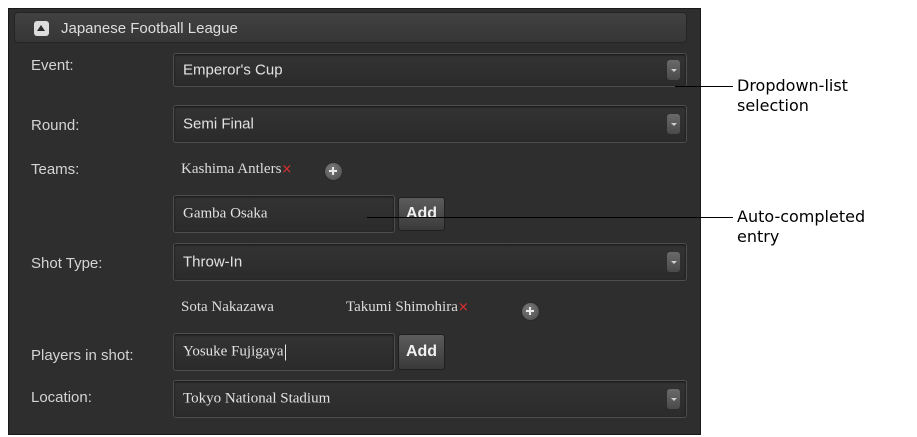 The width and height of the screenshot is (917, 437). What do you see at coordinates (350, 27) in the screenshot?
I see `section-header: Japanese Football League` at bounding box center [350, 27].